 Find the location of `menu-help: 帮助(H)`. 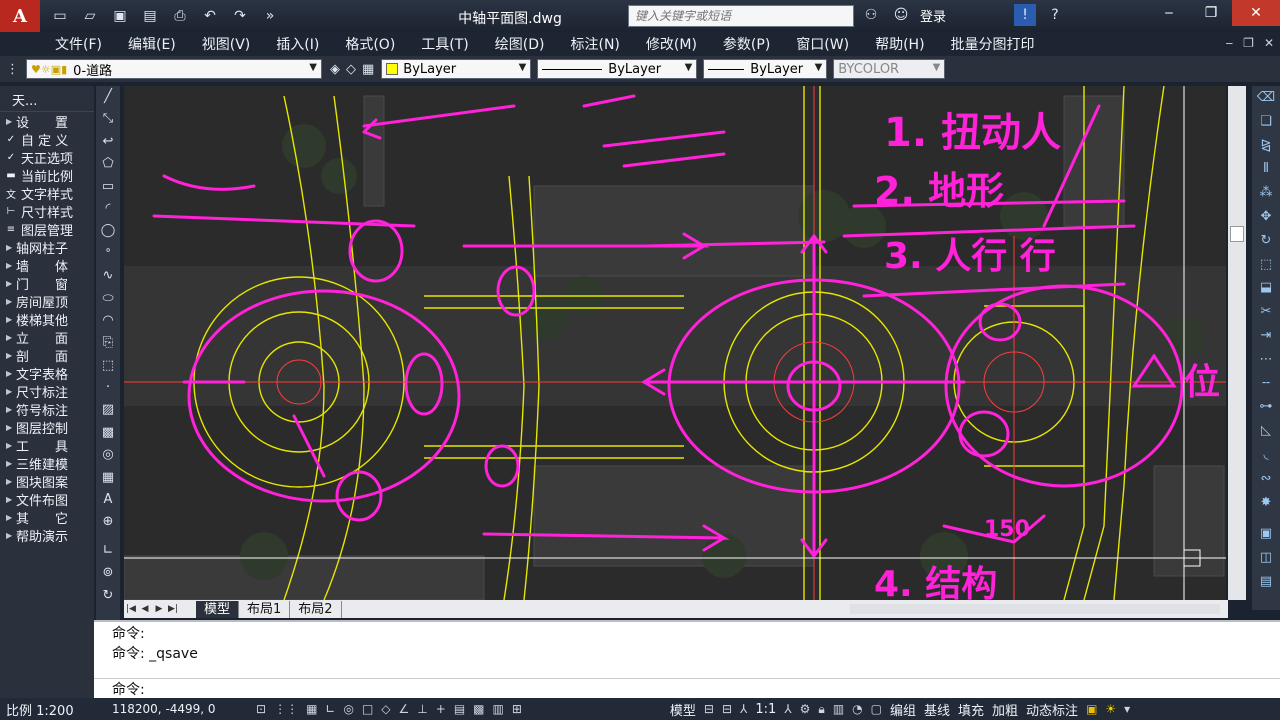

menu-help: 帮助(H) is located at coordinates (899, 44).